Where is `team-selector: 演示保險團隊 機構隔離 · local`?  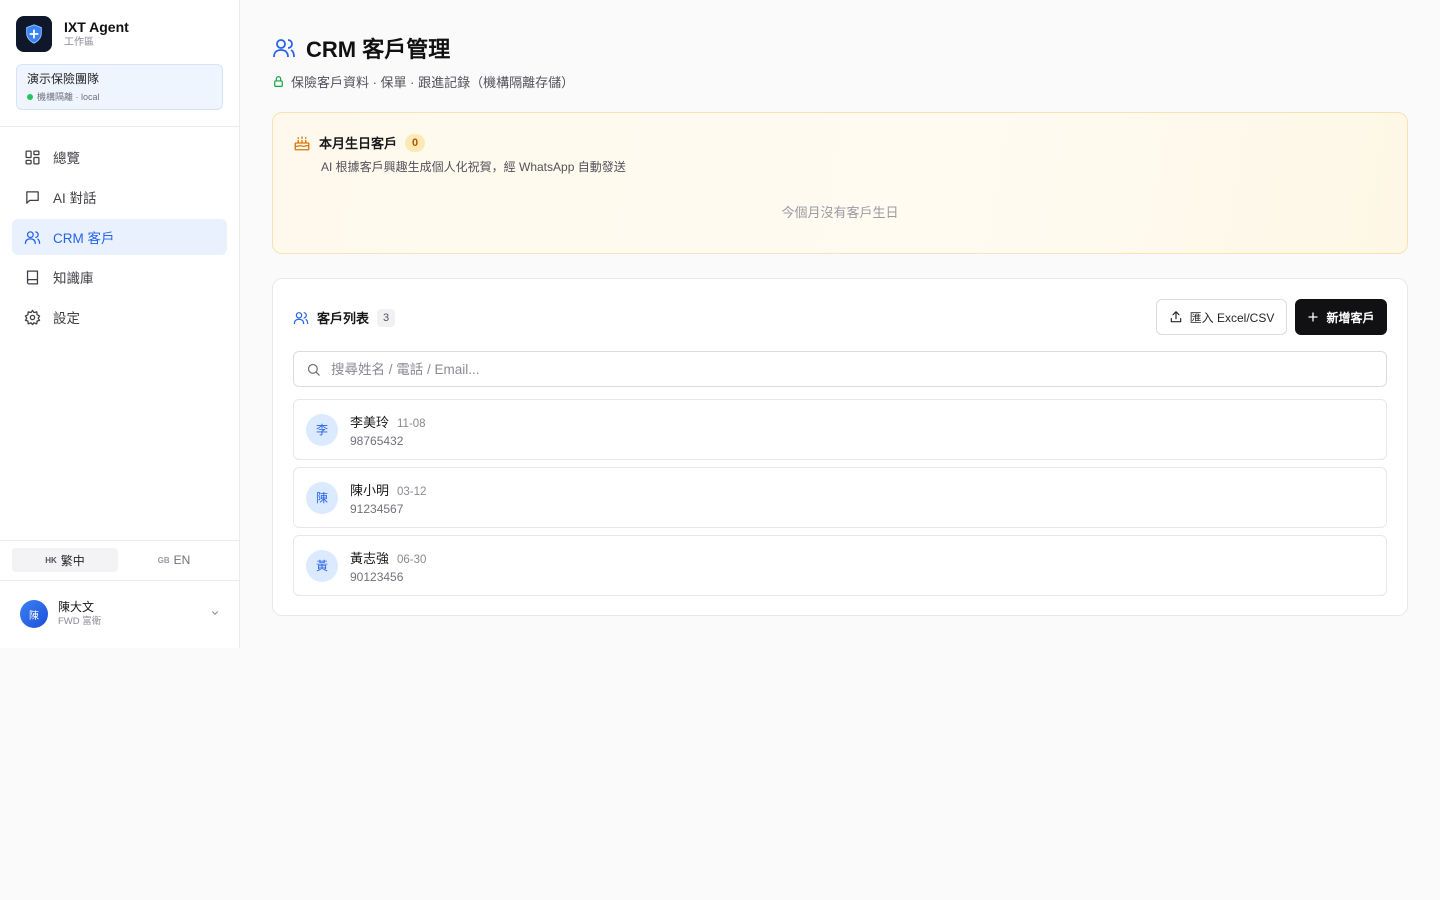
team-selector: 演示保險團隊 機構隔離 · local is located at coordinates (119, 87).